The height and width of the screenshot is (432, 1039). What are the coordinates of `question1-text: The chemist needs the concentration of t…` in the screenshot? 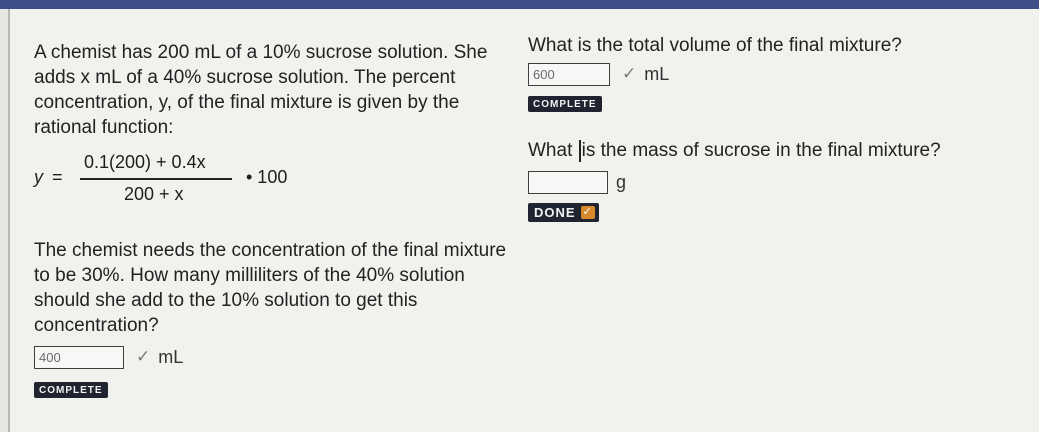 It's located at (270, 288).